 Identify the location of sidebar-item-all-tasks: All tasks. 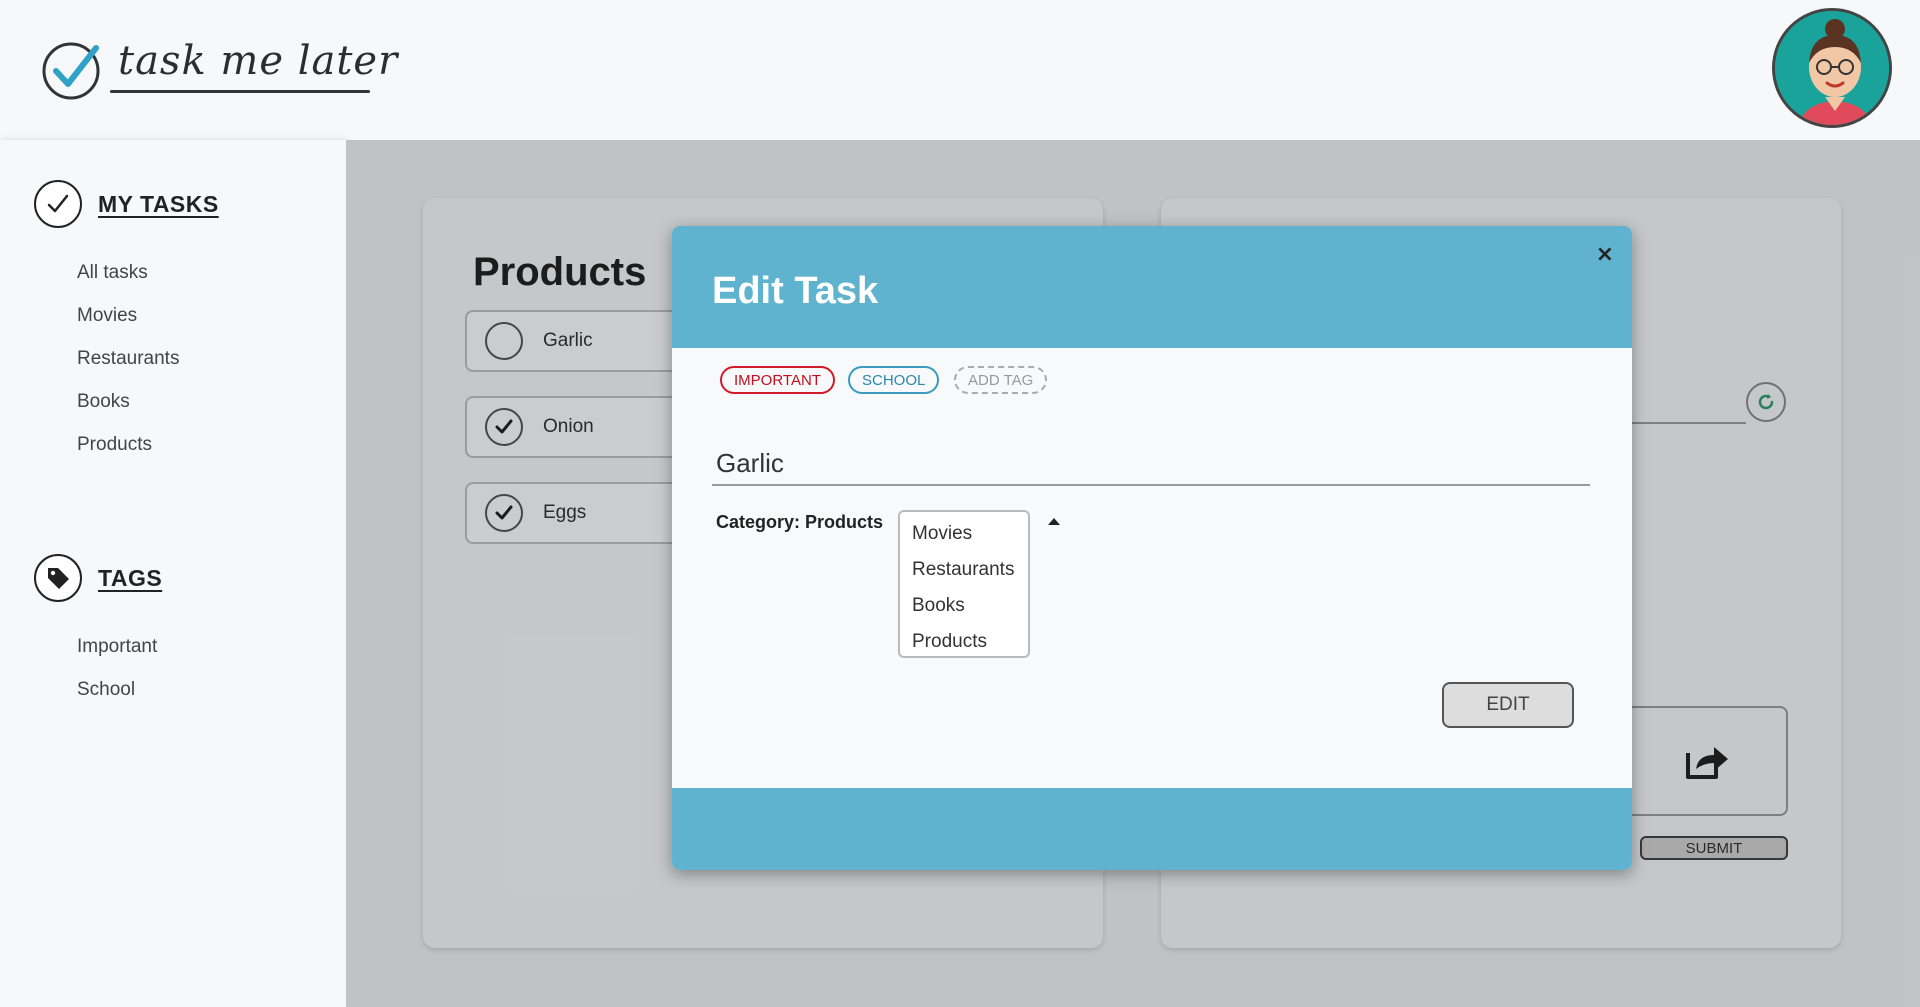
(112, 273).